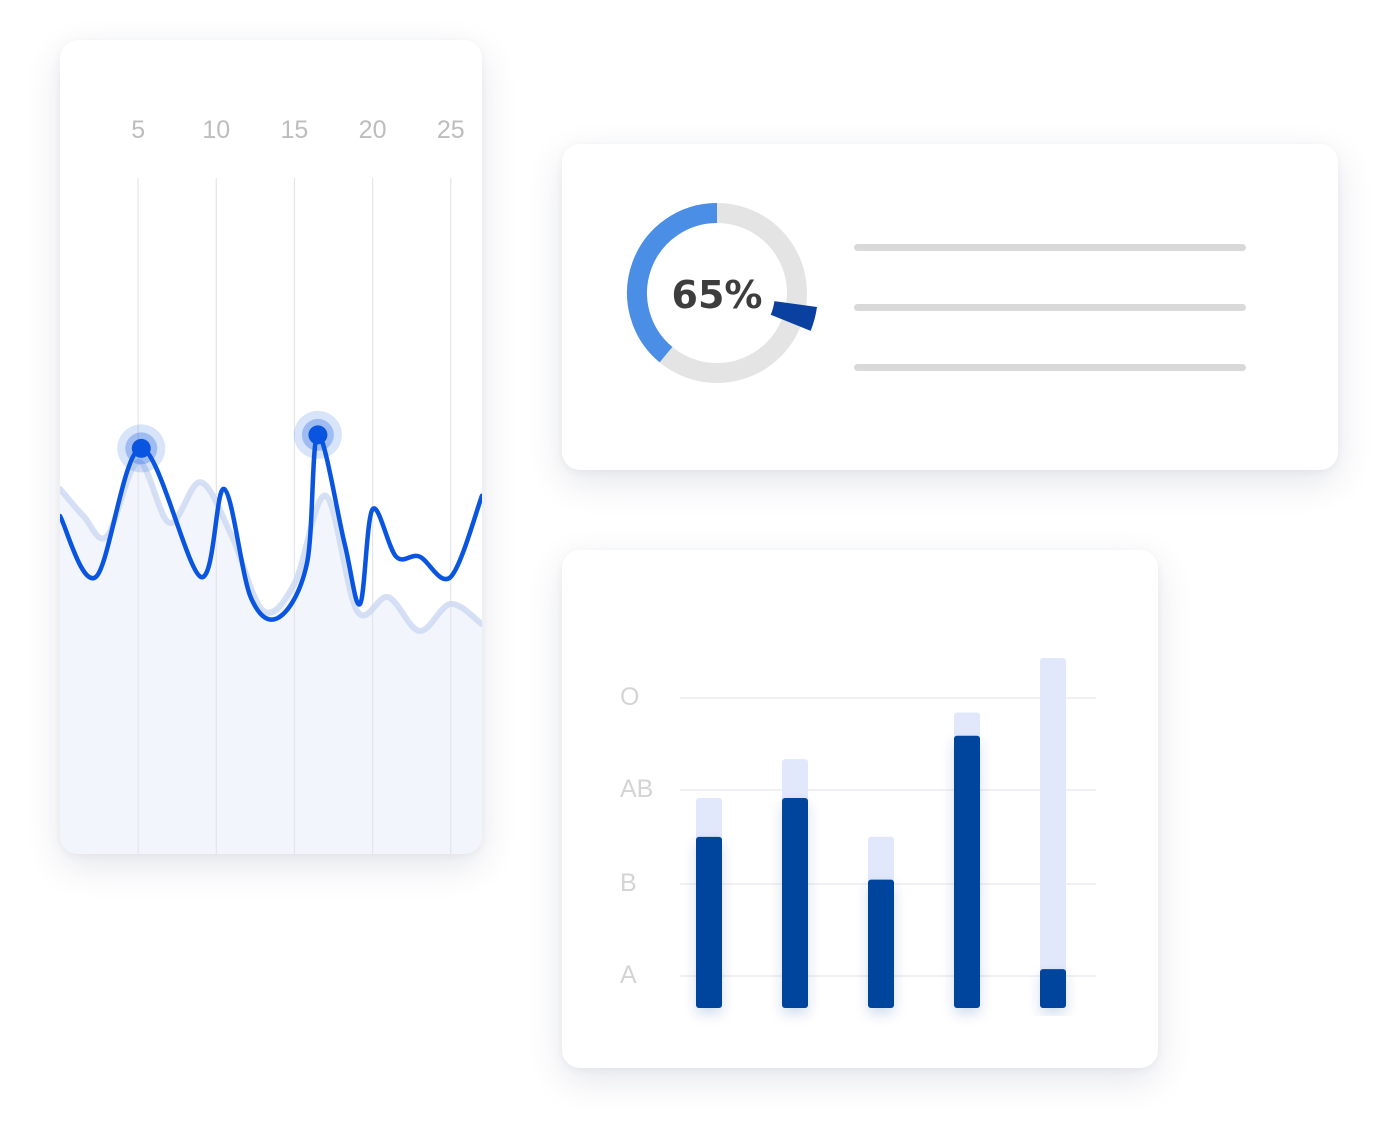  What do you see at coordinates (1053, 833) in the screenshot?
I see `bar-total` at bounding box center [1053, 833].